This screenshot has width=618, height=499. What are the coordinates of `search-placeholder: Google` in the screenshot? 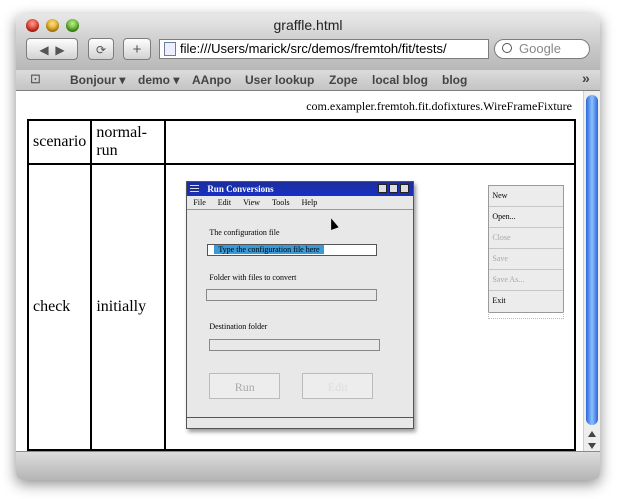 It's located at (540, 48).